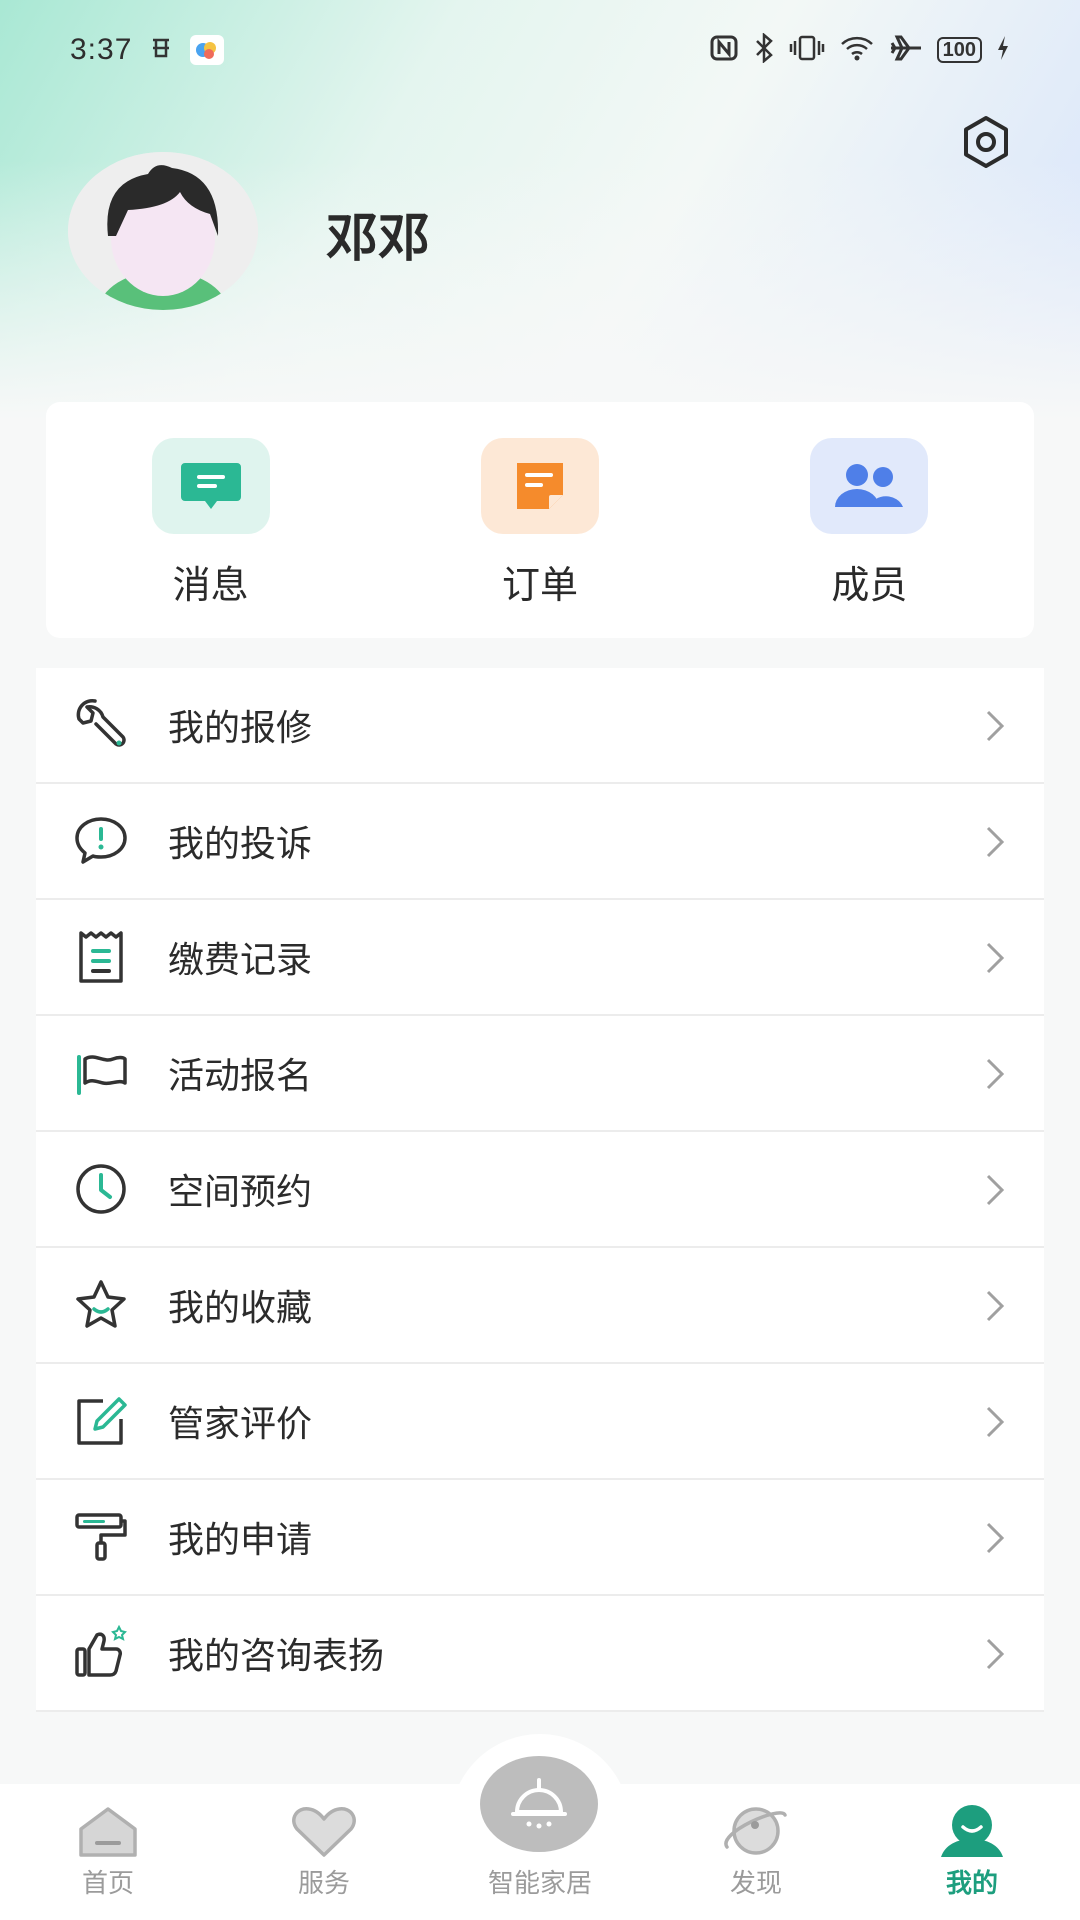 The width and height of the screenshot is (1080, 1920). What do you see at coordinates (540, 1074) in the screenshot?
I see `menu-item-event-signup: 活动报名` at bounding box center [540, 1074].